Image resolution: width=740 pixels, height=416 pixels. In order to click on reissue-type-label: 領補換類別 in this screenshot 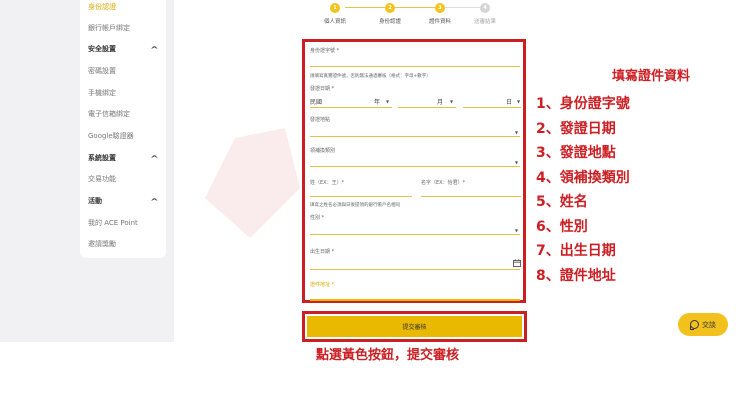, I will do `click(323, 151)`.